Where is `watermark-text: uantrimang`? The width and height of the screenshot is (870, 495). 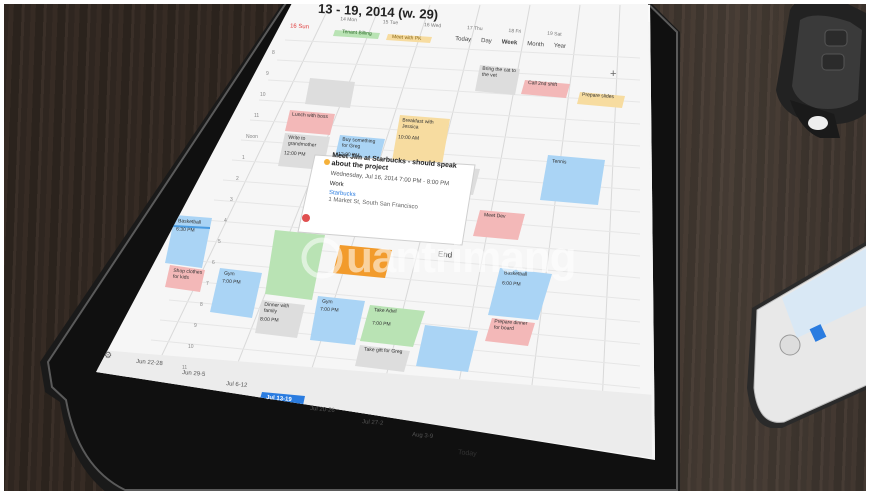
watermark-text: uantrimang is located at coordinates (461, 257).